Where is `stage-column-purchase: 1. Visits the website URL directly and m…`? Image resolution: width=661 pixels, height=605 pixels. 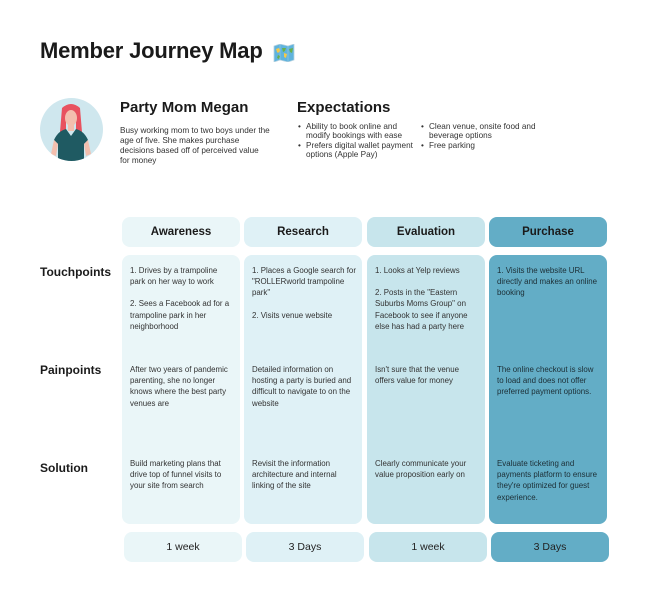 stage-column-purchase: 1. Visits the website URL directly and m… is located at coordinates (548, 389).